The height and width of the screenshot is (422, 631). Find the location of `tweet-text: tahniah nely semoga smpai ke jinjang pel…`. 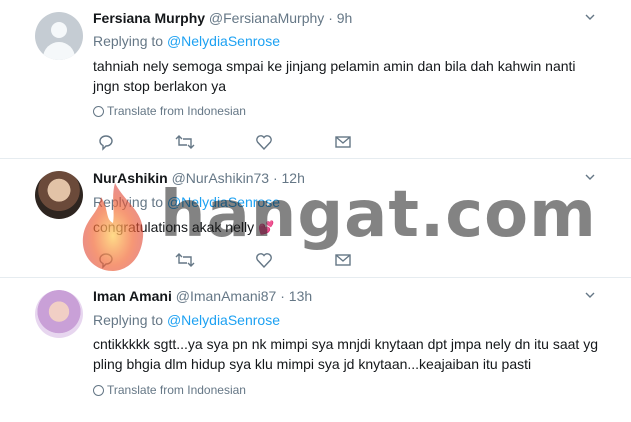

tweet-text: tahniah nely semoga smpai ke jinjang pel… is located at coordinates (334, 76).